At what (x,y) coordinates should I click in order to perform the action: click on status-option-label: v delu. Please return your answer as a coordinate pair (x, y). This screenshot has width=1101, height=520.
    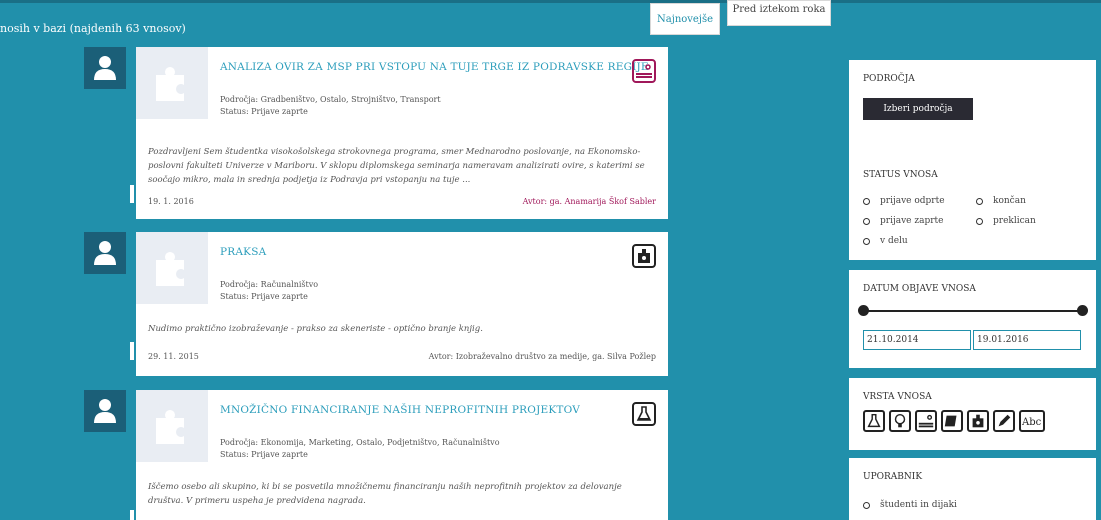
    Looking at the image, I should click on (894, 241).